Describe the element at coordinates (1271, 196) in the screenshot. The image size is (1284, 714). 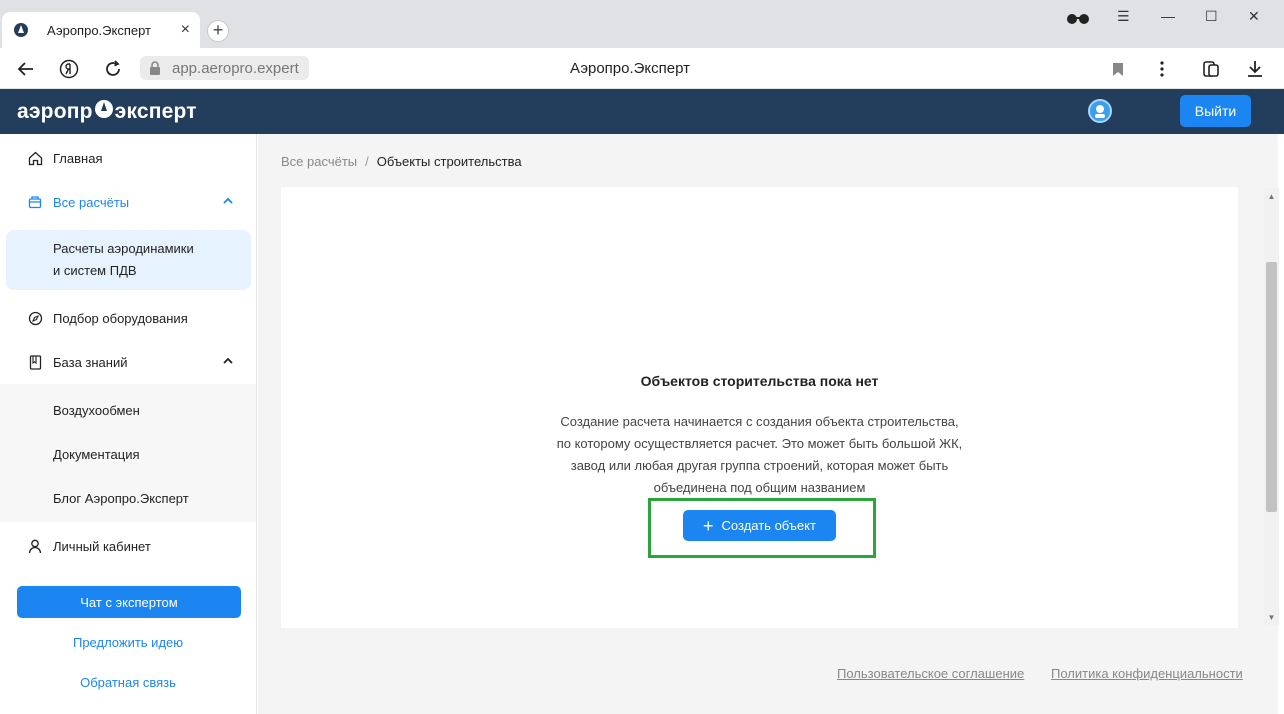
I see `scroll-up-arrow-icon: ▲` at that location.